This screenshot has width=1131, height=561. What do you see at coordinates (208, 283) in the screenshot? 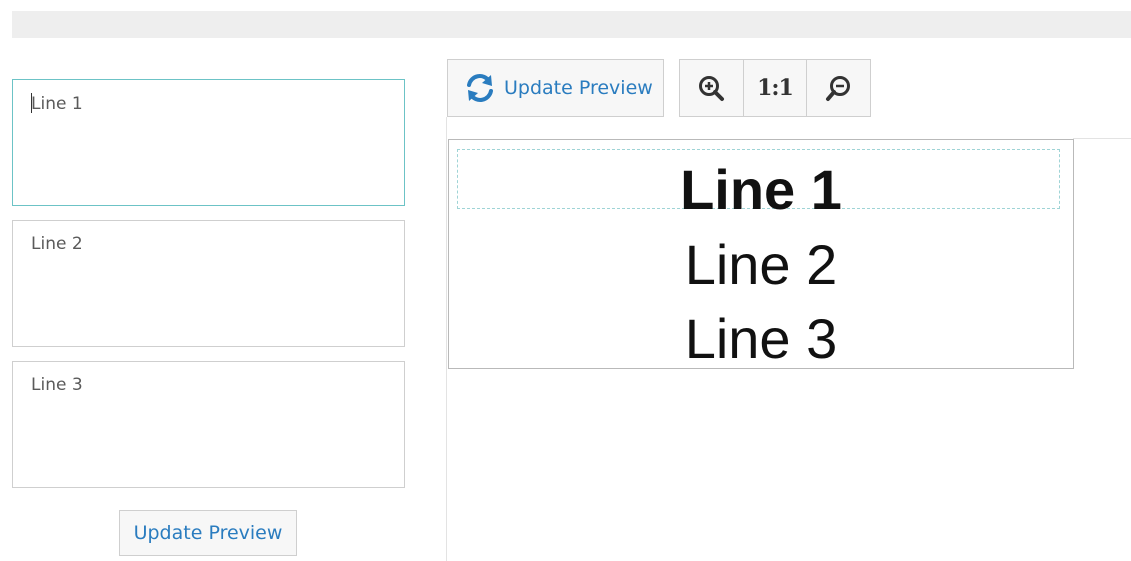
I see `line-2-input: Line 2` at bounding box center [208, 283].